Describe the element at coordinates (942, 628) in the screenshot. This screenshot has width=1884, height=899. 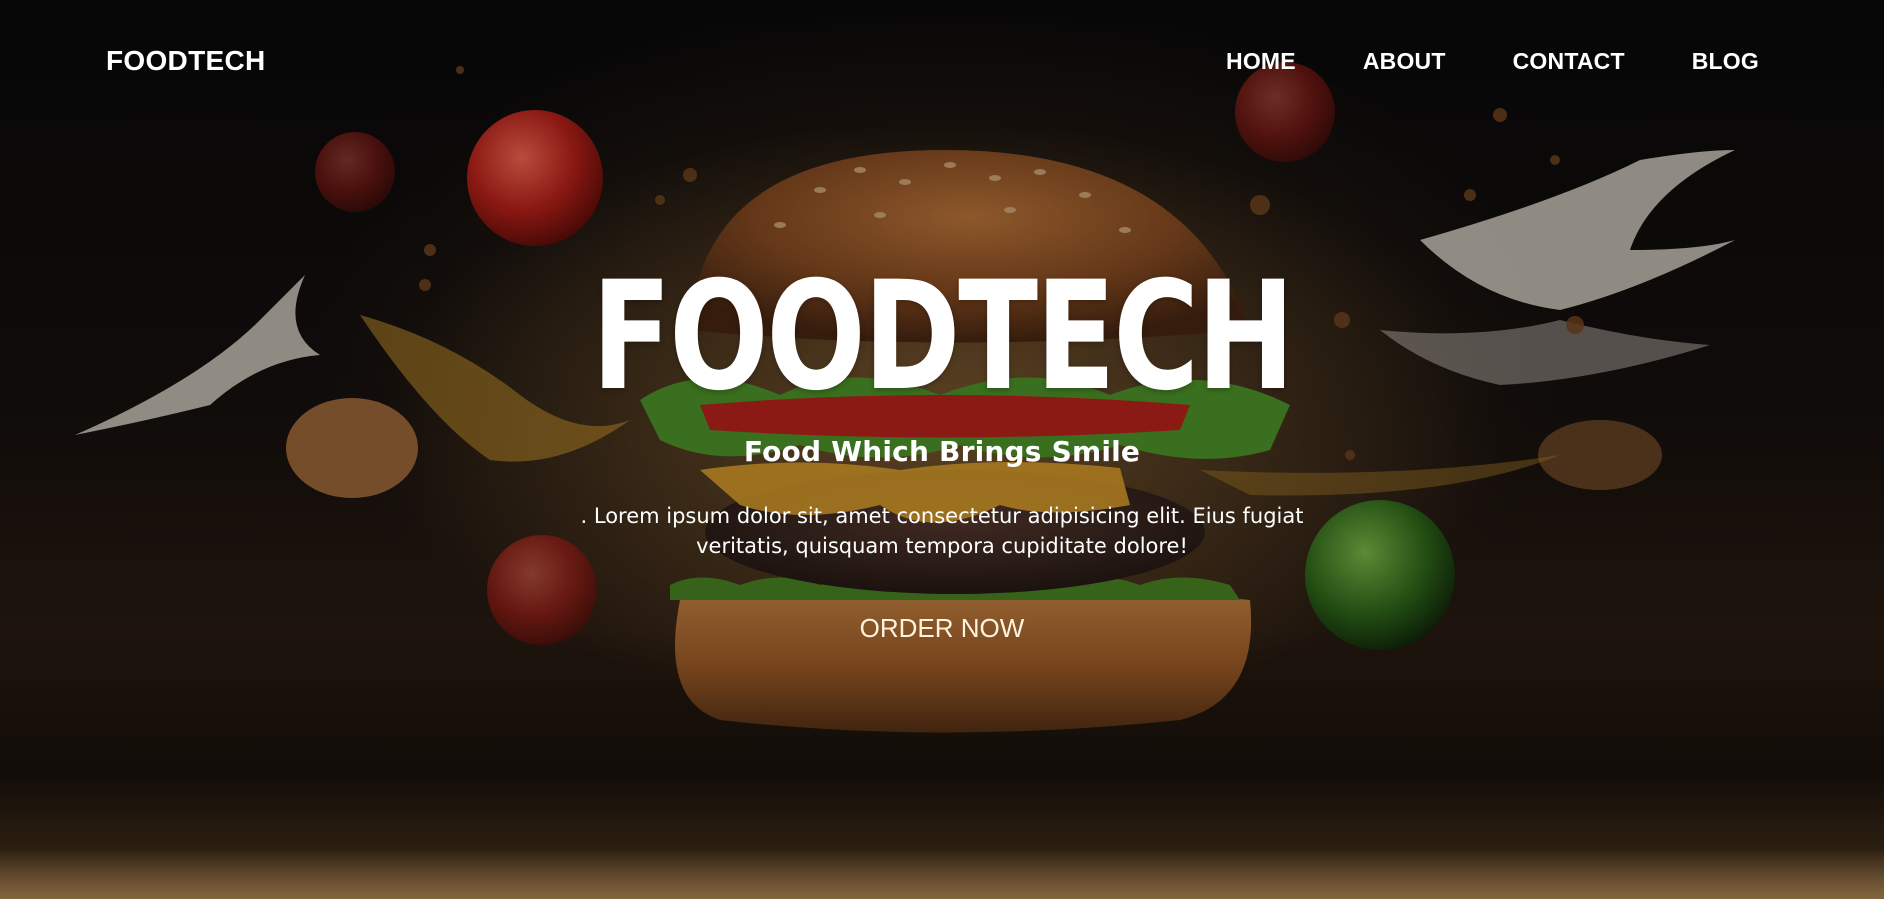
I see `order-now-button: ORDER NOW` at that location.